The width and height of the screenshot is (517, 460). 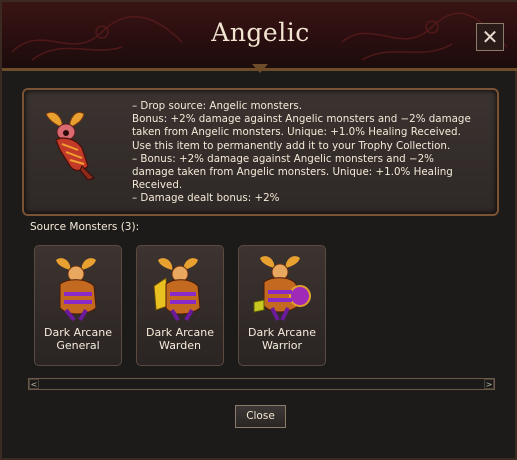 I want to click on close-icon: ✕, so click(x=490, y=37).